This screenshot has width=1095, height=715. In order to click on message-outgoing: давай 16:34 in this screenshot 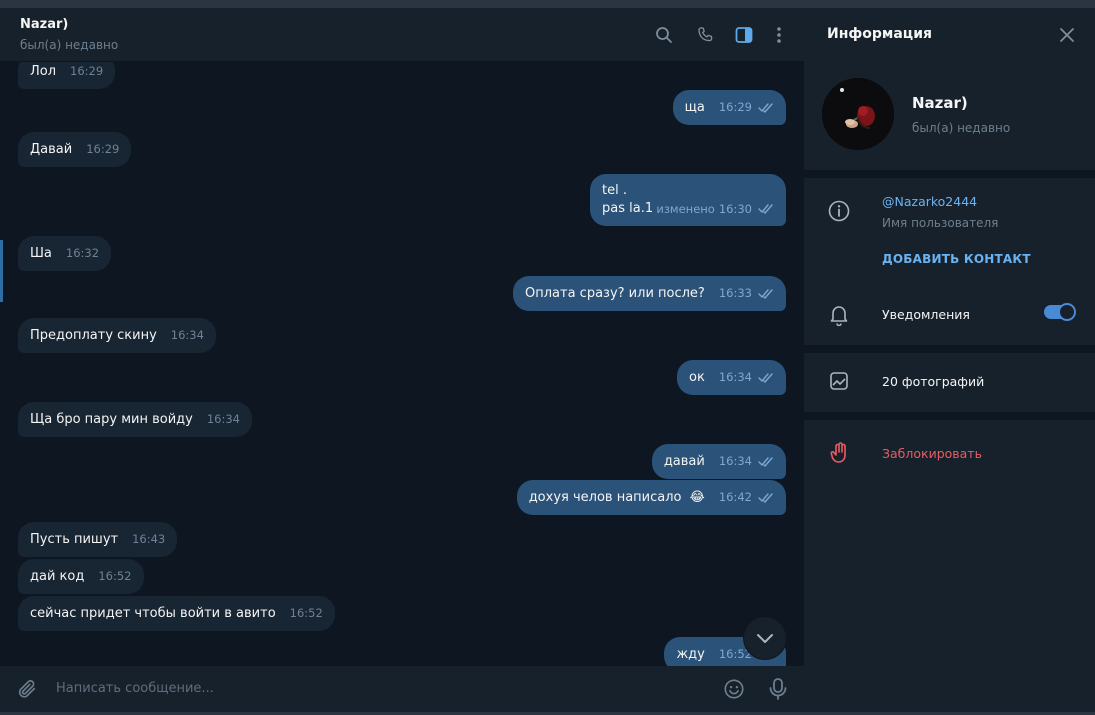, I will do `click(718, 461)`.